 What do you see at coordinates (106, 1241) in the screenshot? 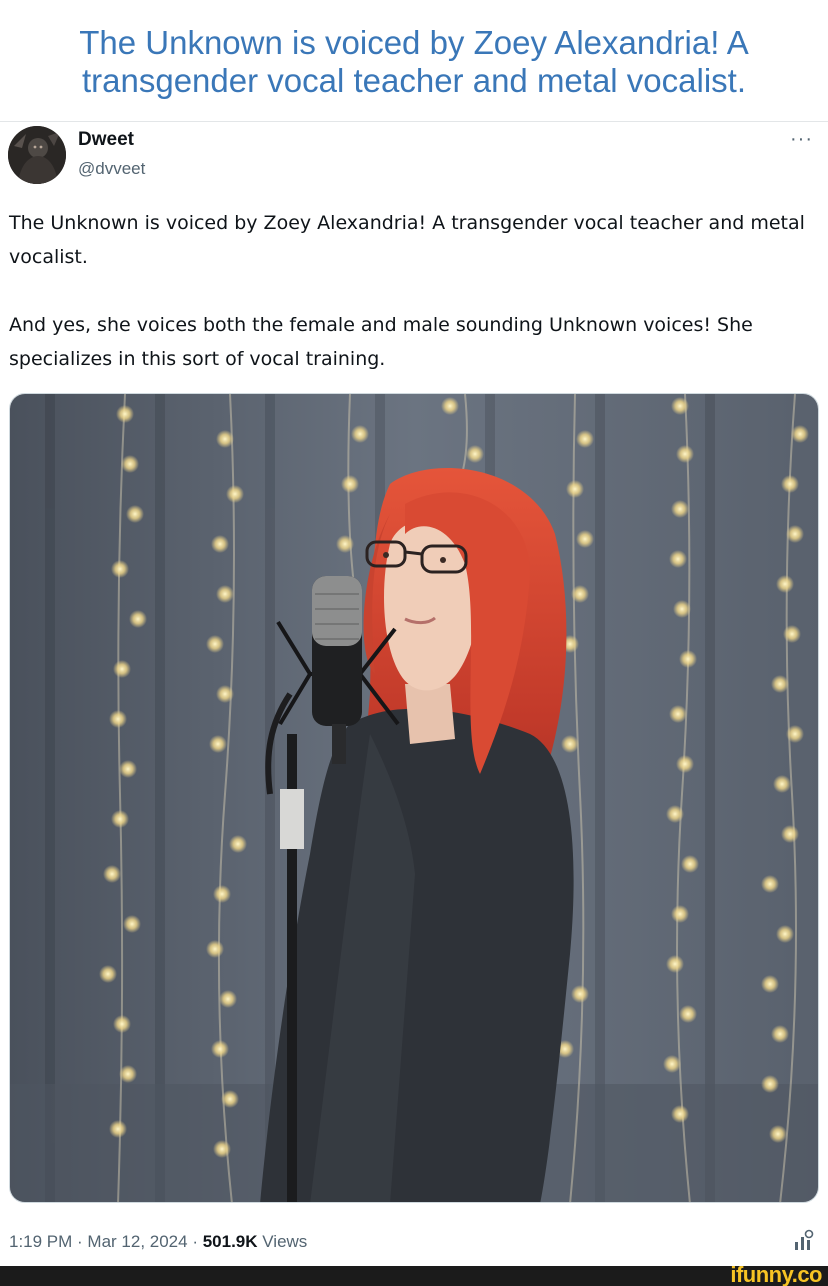
I see `tweet-timestamp: 1:19 PM · Mar 12, 2024 ·` at bounding box center [106, 1241].